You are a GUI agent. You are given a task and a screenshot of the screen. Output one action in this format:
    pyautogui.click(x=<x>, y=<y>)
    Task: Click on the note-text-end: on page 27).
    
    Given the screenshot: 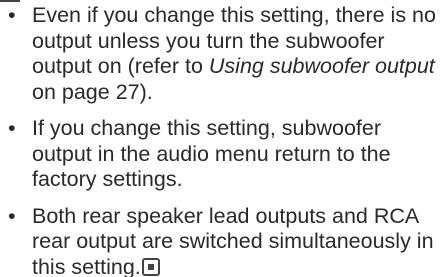 What is the action you would take?
    pyautogui.click(x=92, y=91)
    